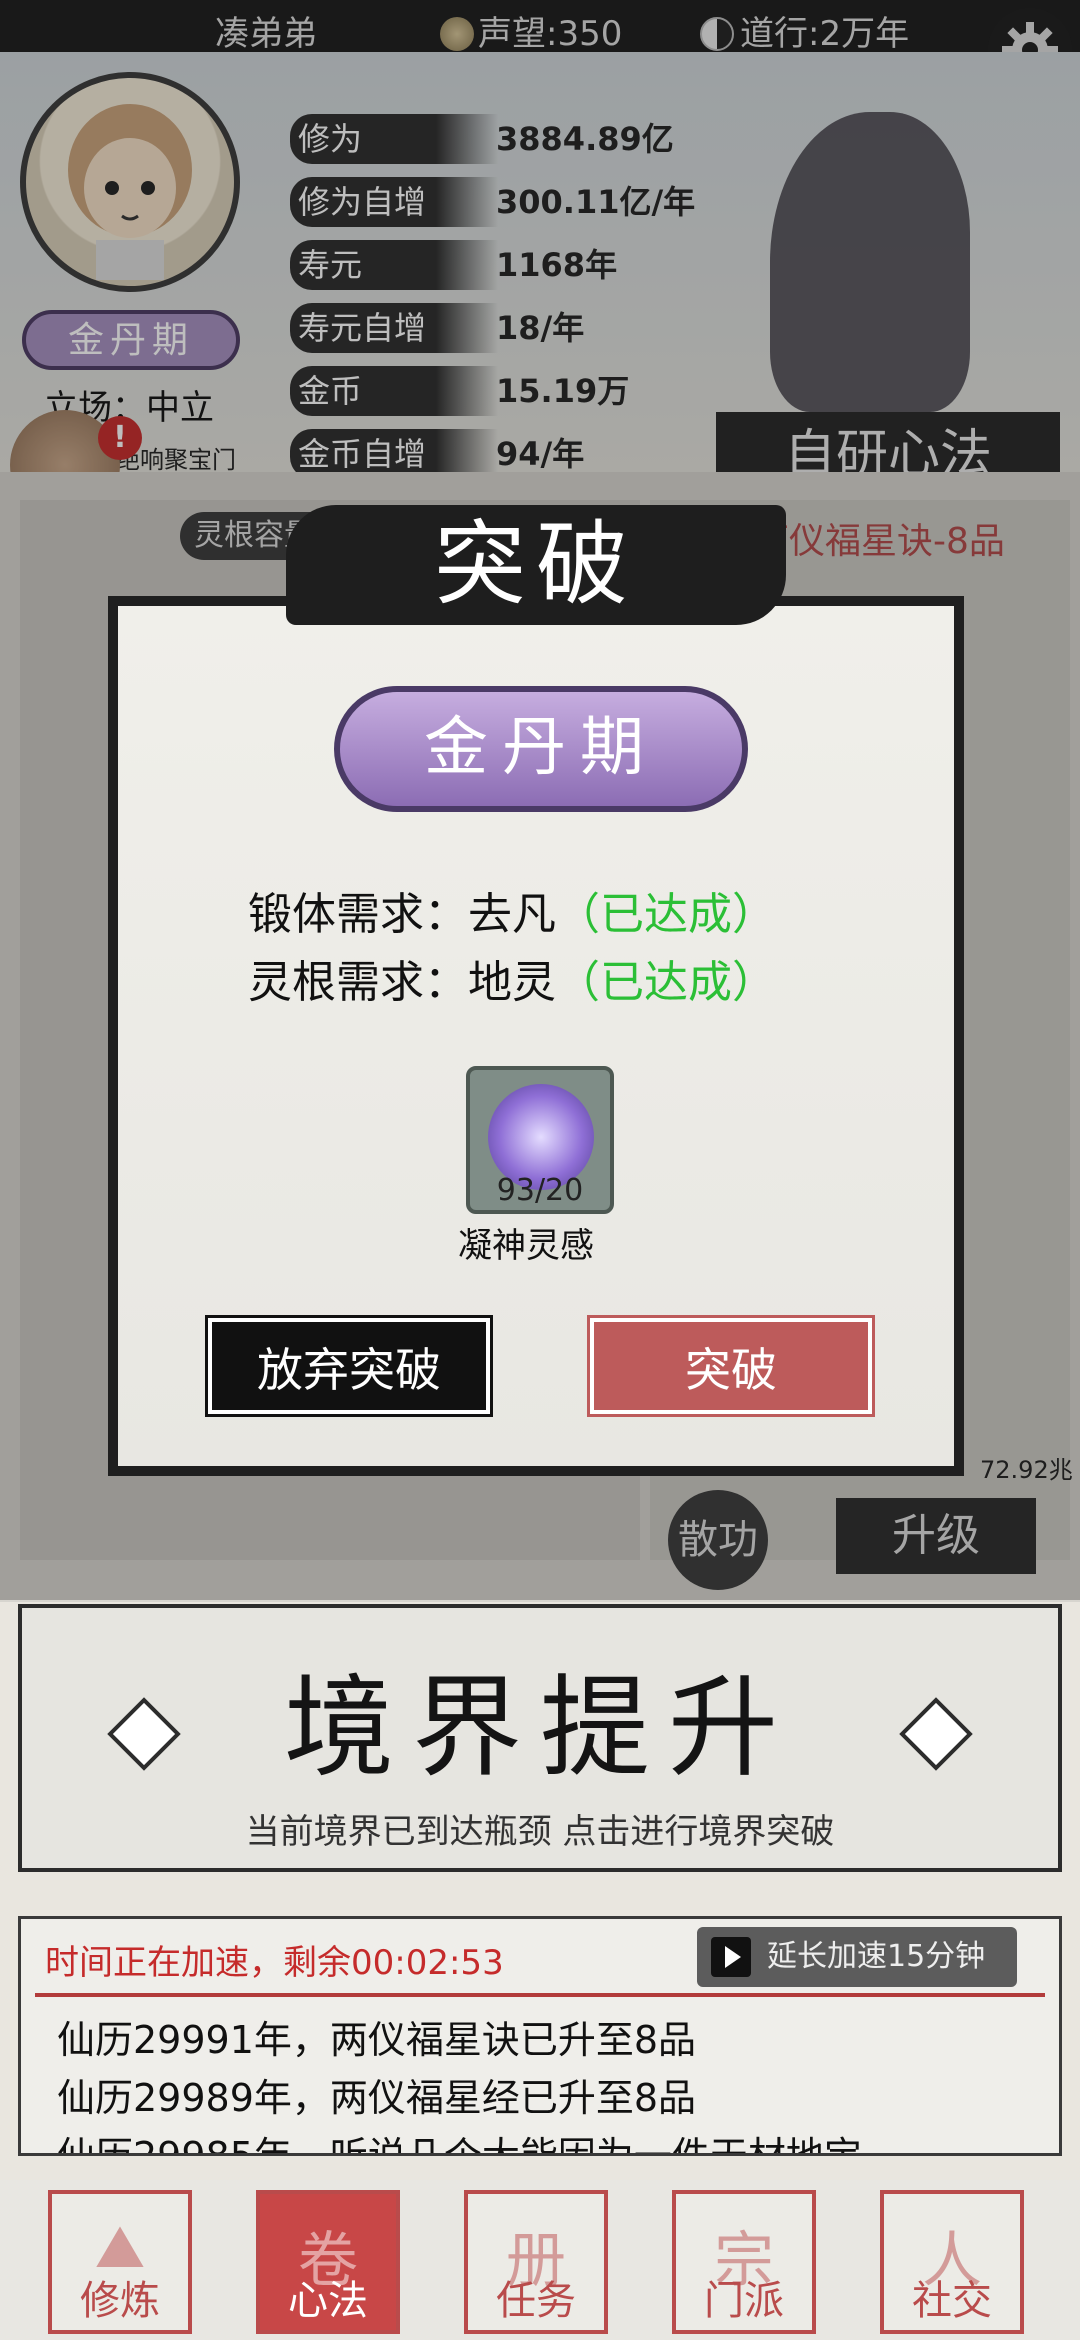  Describe the element at coordinates (512, 914) in the screenshot. I see `requirement-value: 去凡` at that location.